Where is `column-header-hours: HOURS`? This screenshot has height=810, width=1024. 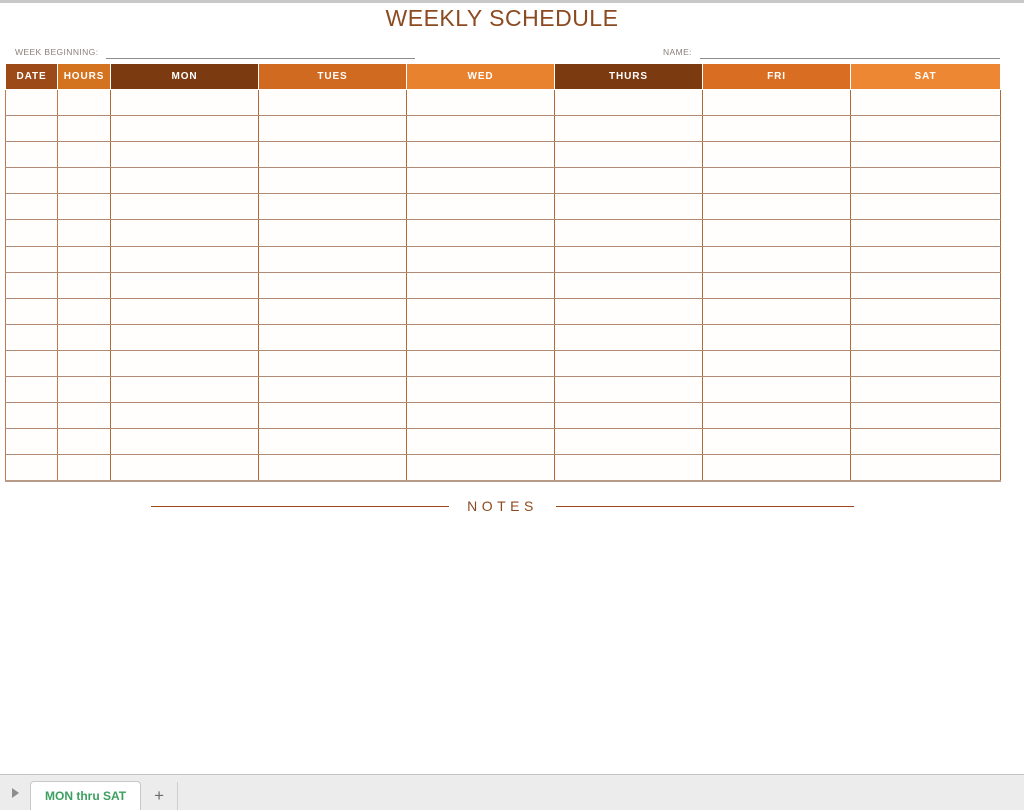
column-header-hours: HOURS is located at coordinates (84, 76).